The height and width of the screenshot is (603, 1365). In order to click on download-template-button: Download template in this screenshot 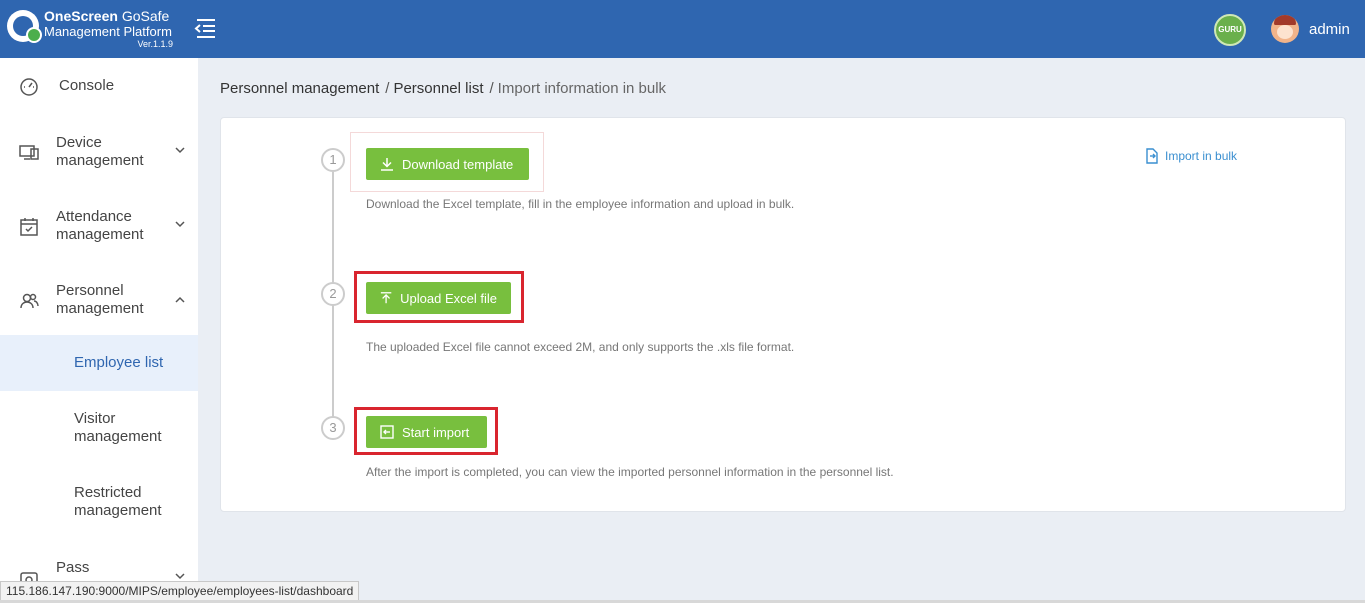, I will do `click(447, 164)`.